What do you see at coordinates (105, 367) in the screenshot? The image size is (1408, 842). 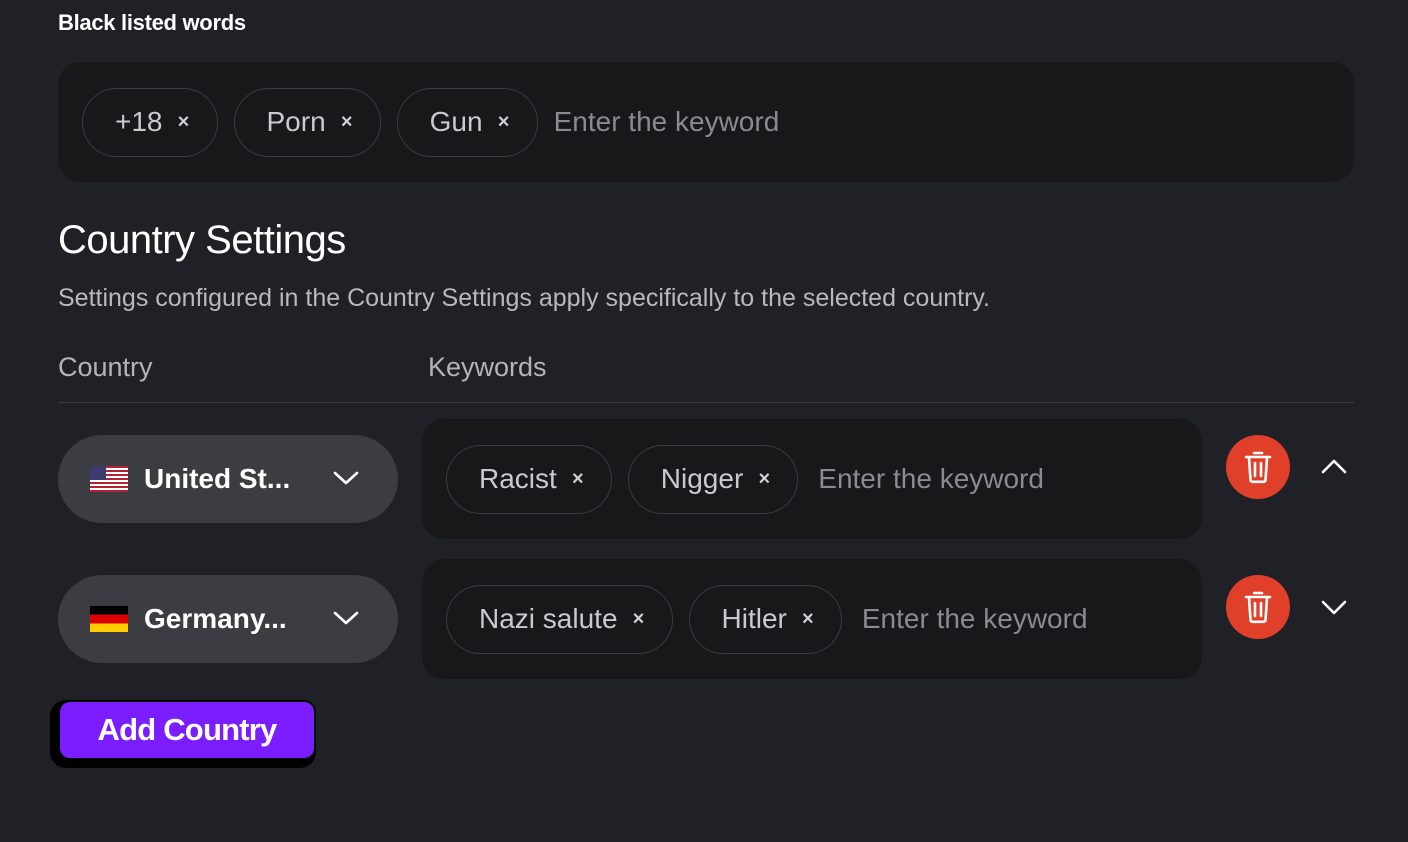 I see `column-header-country: Country` at bounding box center [105, 367].